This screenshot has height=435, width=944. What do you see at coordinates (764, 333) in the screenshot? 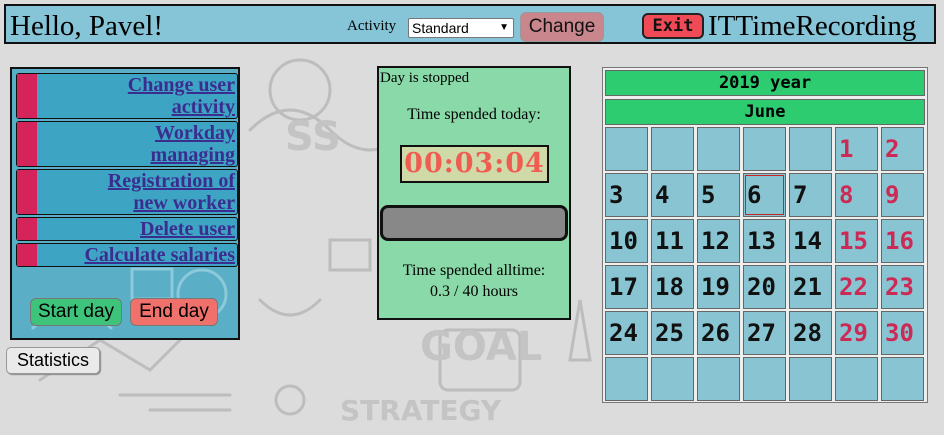
I see `calendar-day-27: 27` at bounding box center [764, 333].